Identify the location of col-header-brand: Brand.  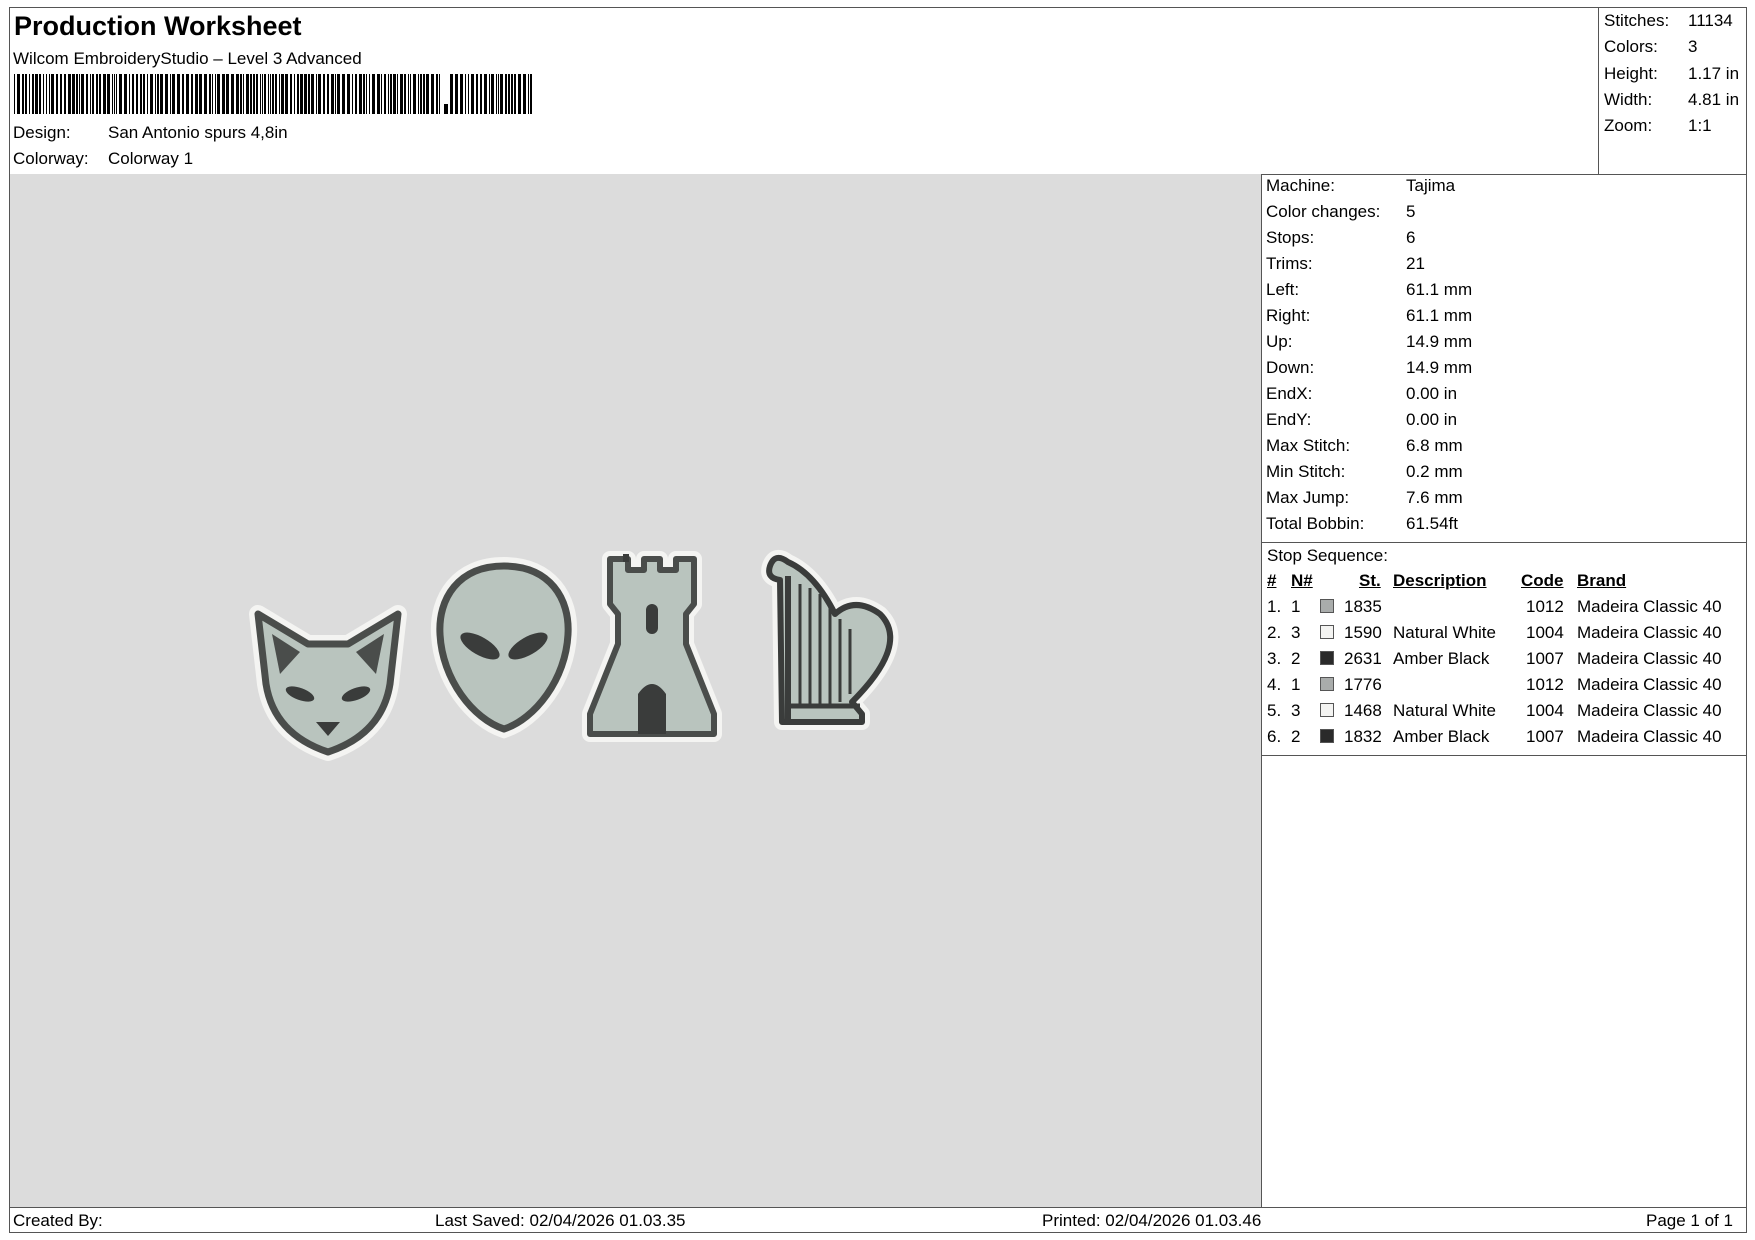
(1602, 580).